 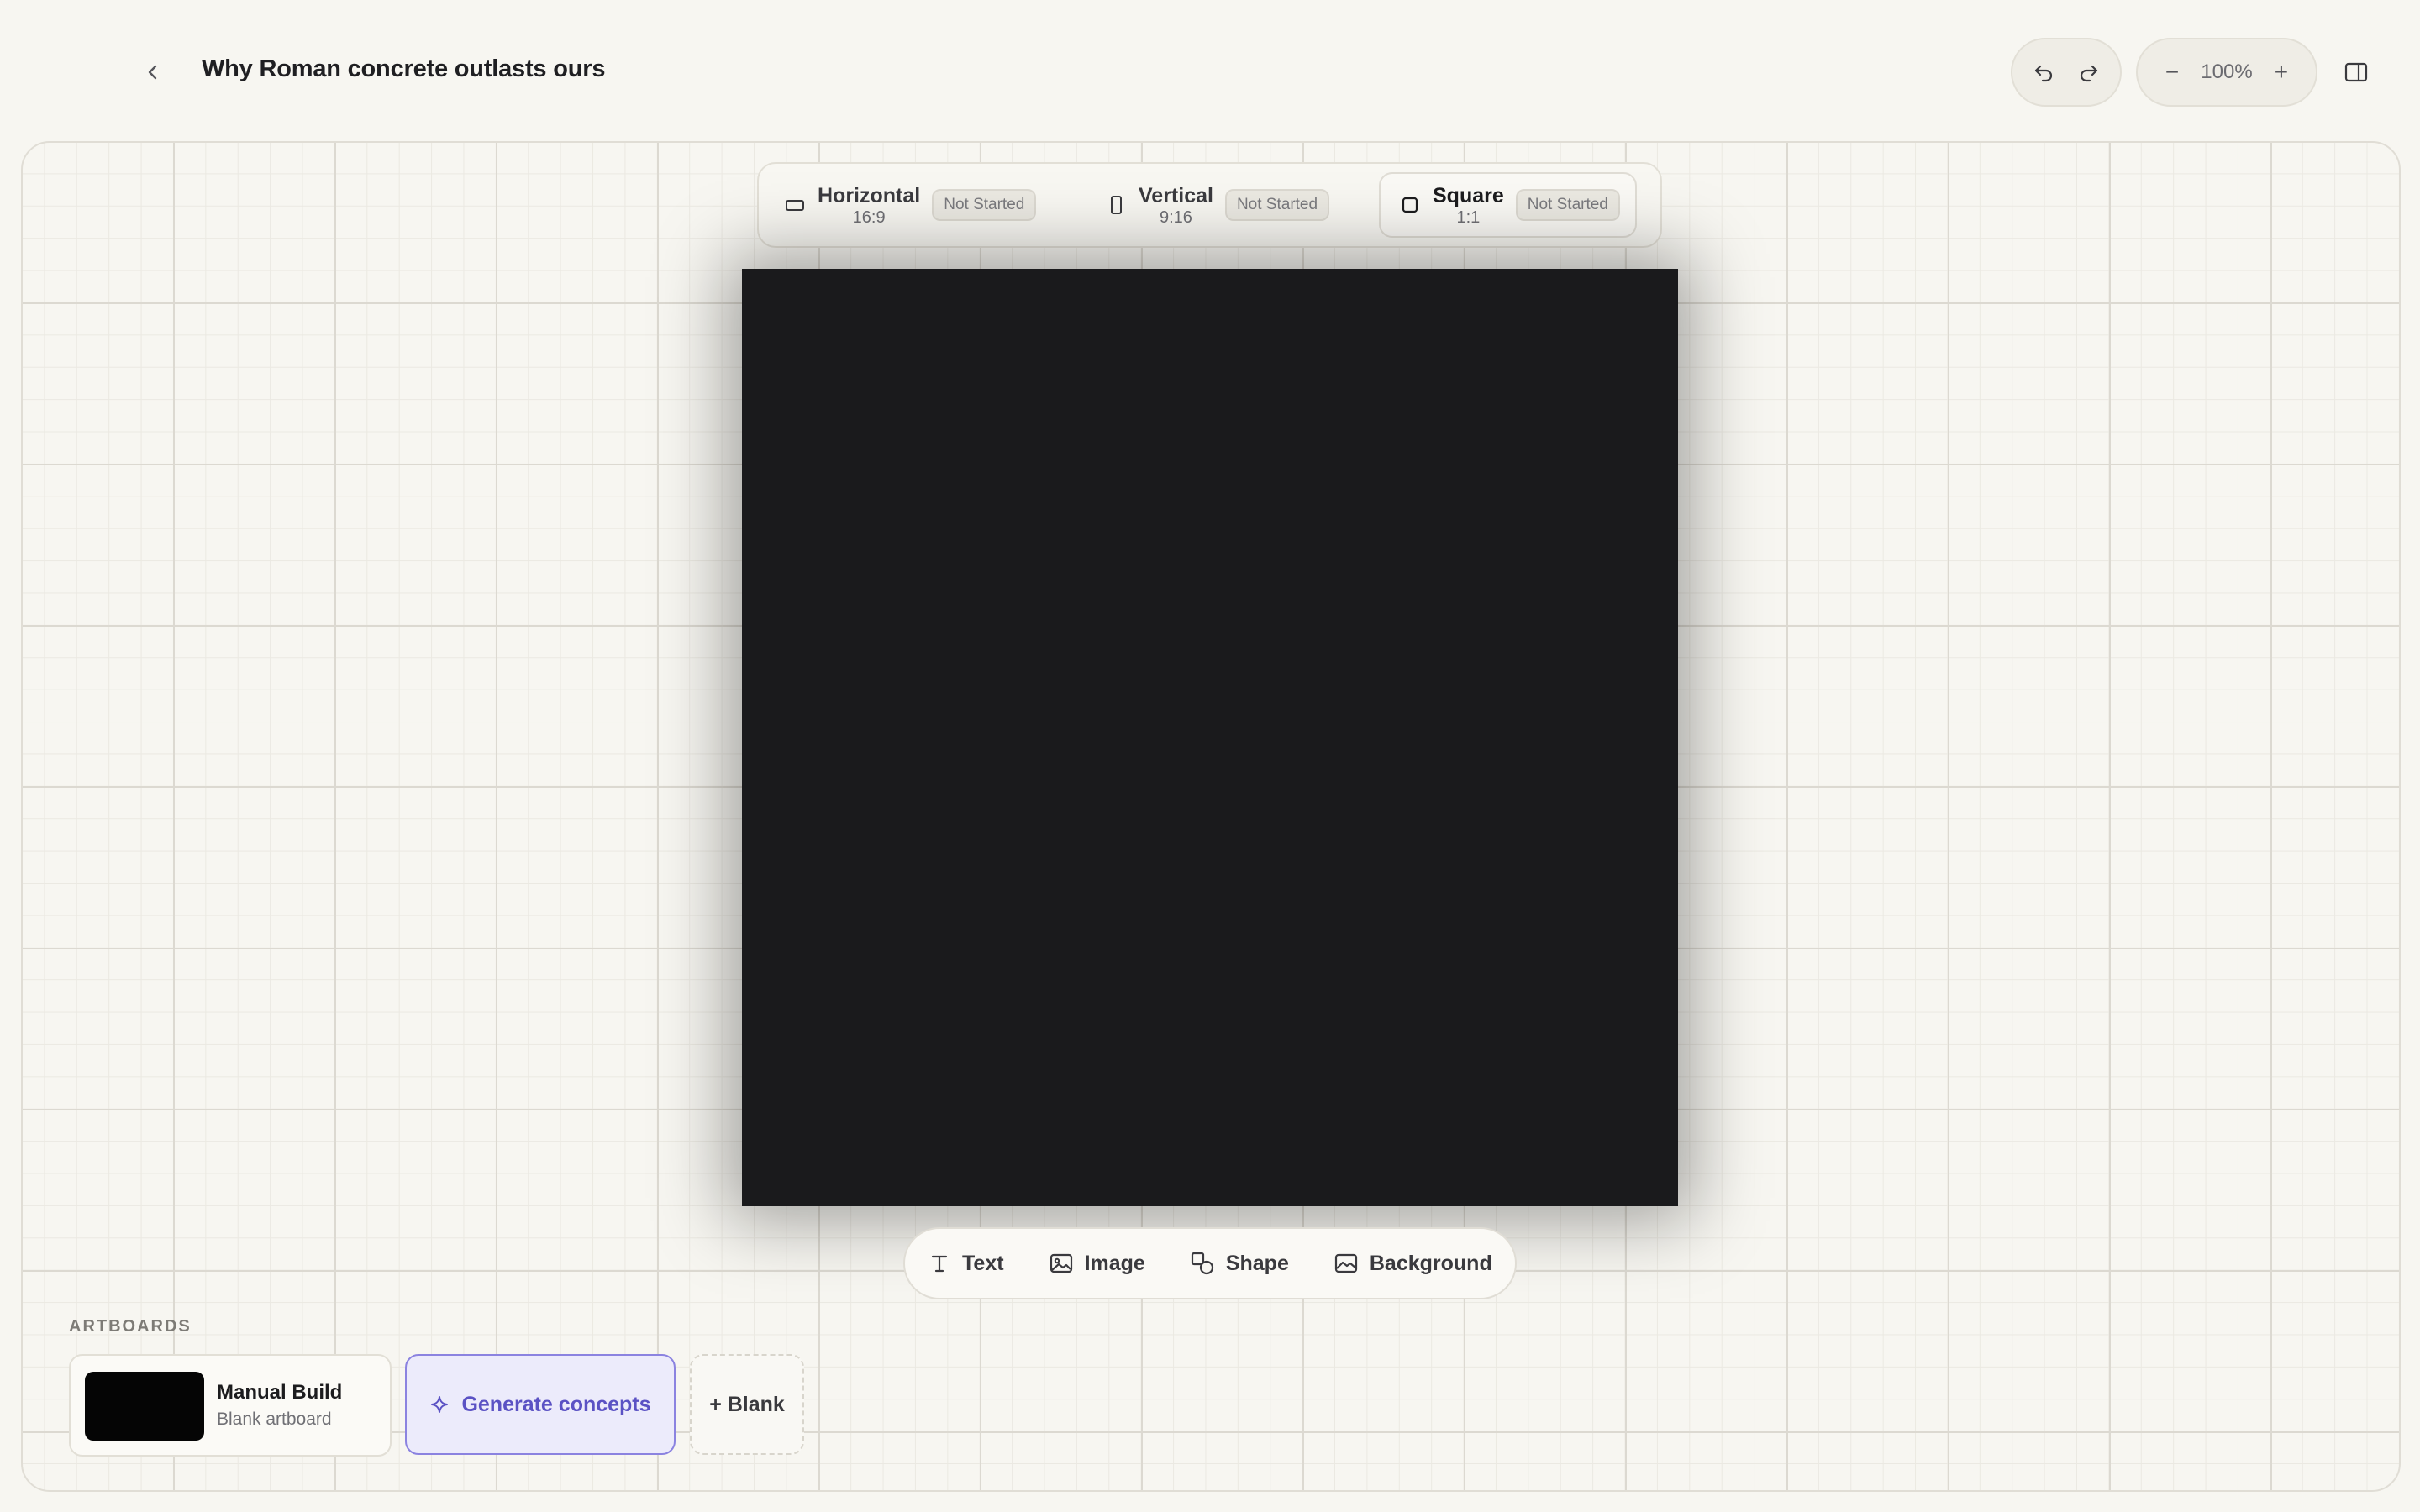 I want to click on image-tool-button: Image, so click(x=1097, y=1264).